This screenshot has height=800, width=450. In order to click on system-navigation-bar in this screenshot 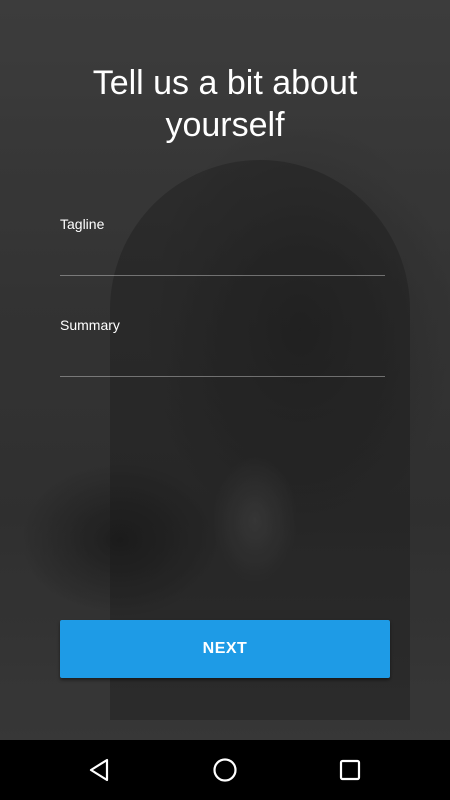, I will do `click(225, 770)`.